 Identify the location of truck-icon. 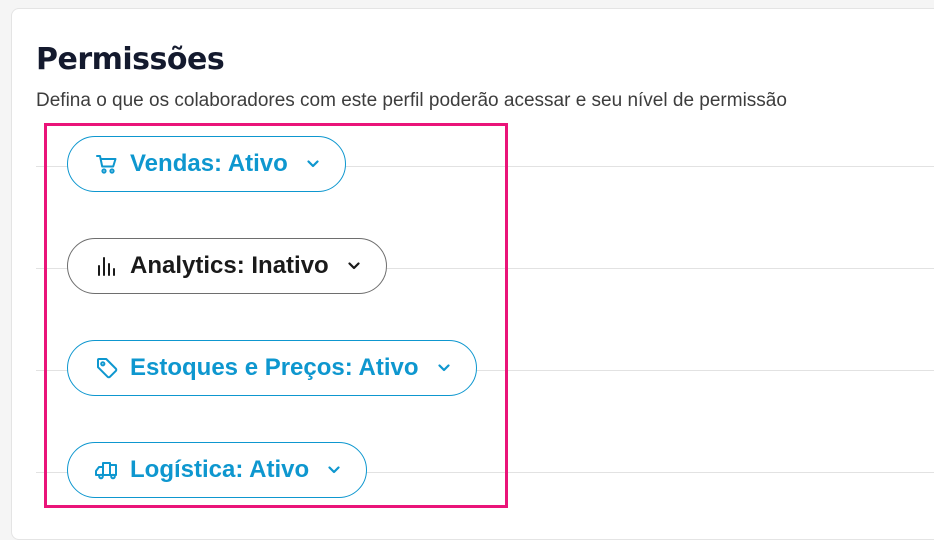
(107, 470).